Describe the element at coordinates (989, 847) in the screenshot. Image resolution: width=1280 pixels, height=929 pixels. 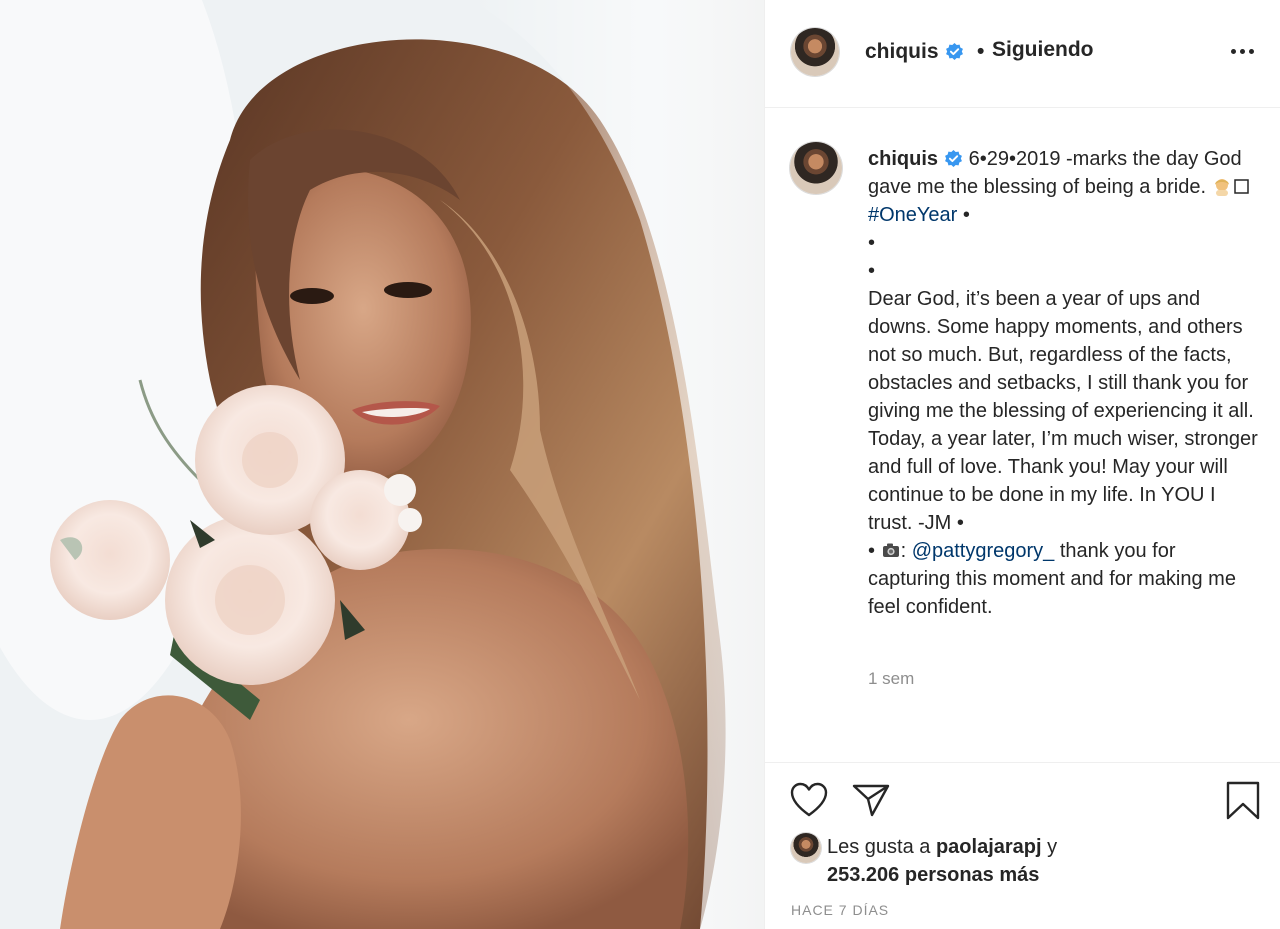
I see `liker-username: paolajarapj` at that location.